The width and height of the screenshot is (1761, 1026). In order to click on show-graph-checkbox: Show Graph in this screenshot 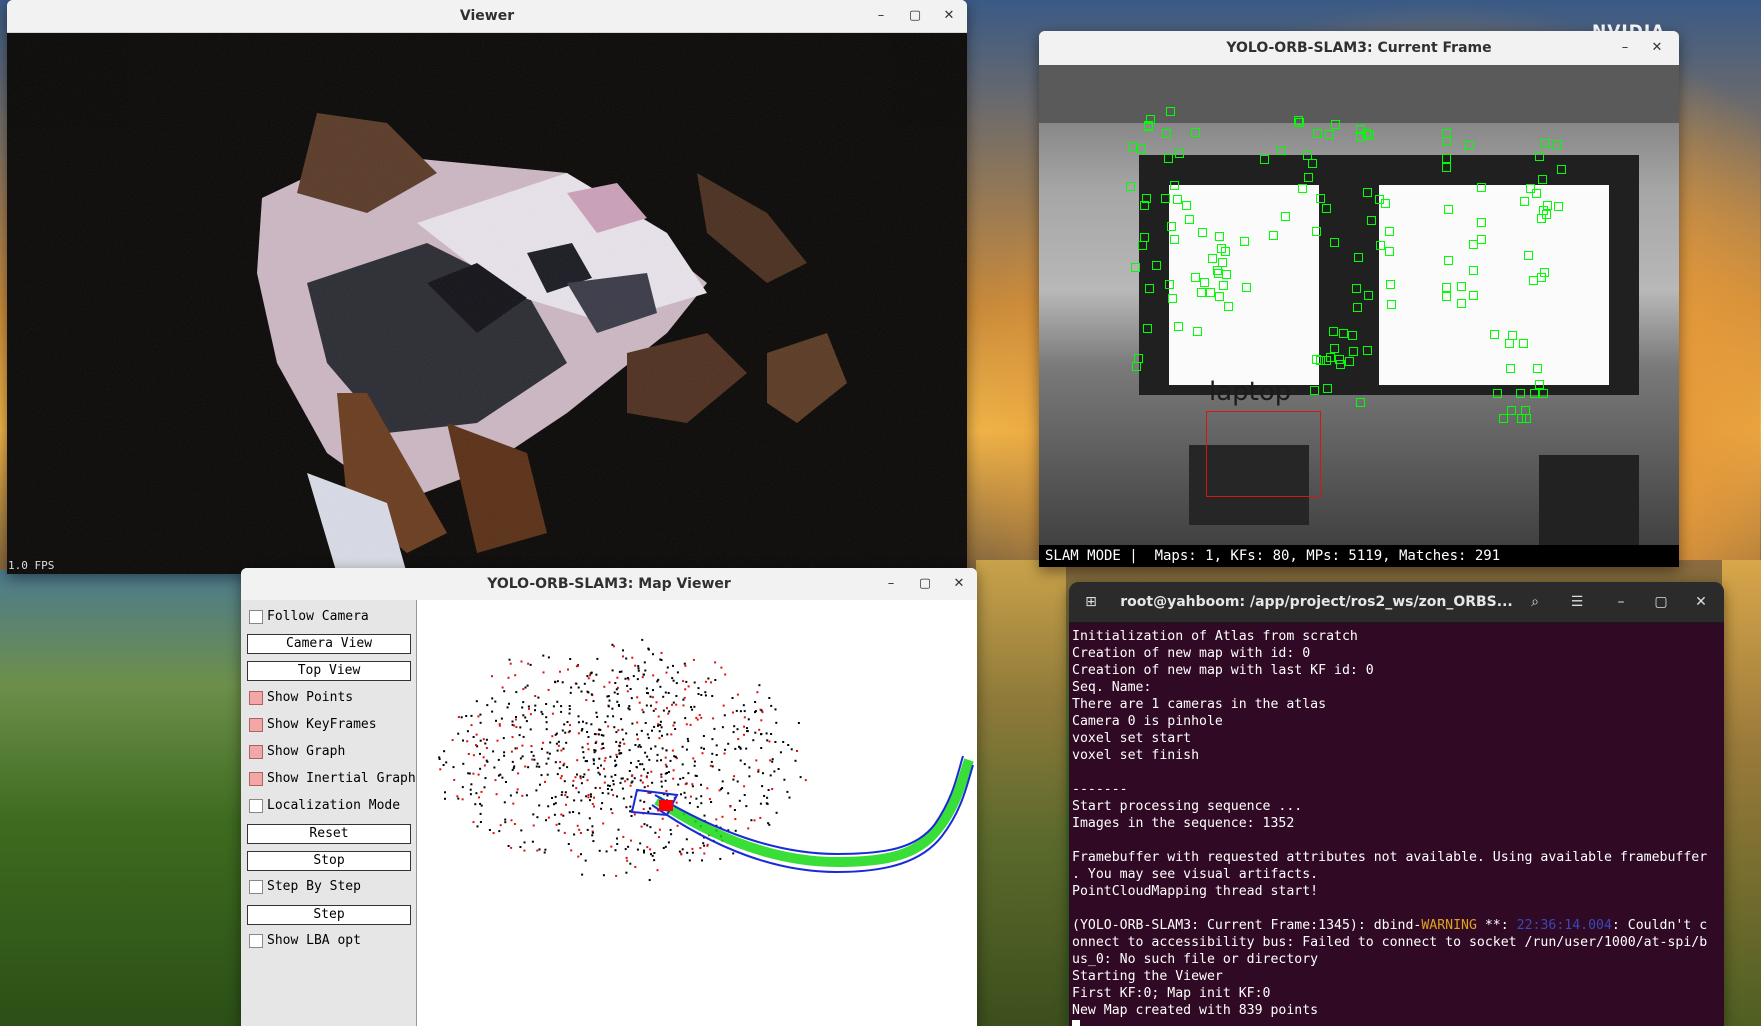, I will do `click(329, 752)`.